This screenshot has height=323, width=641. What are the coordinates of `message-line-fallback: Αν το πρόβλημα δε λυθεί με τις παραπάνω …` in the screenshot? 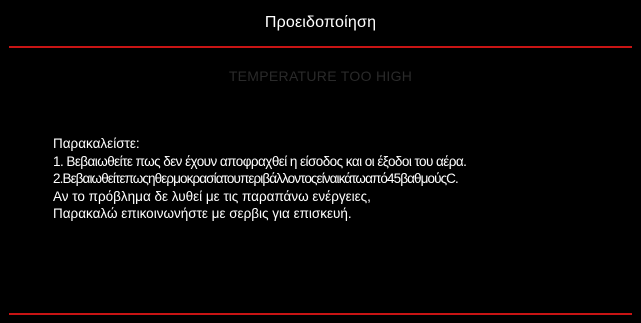 It's located at (212, 196).